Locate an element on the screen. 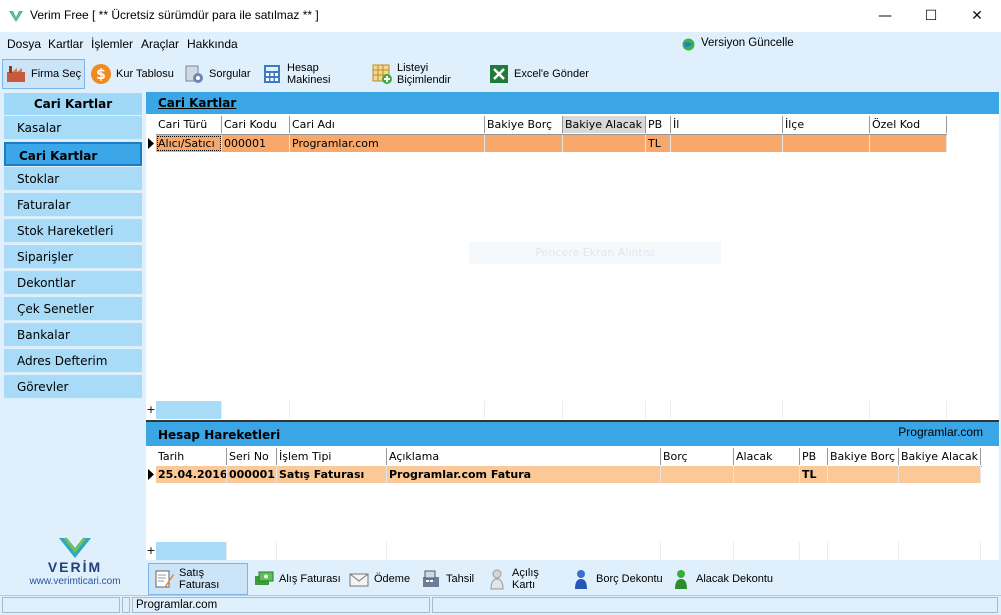  minimize-button: — is located at coordinates (885, 16).